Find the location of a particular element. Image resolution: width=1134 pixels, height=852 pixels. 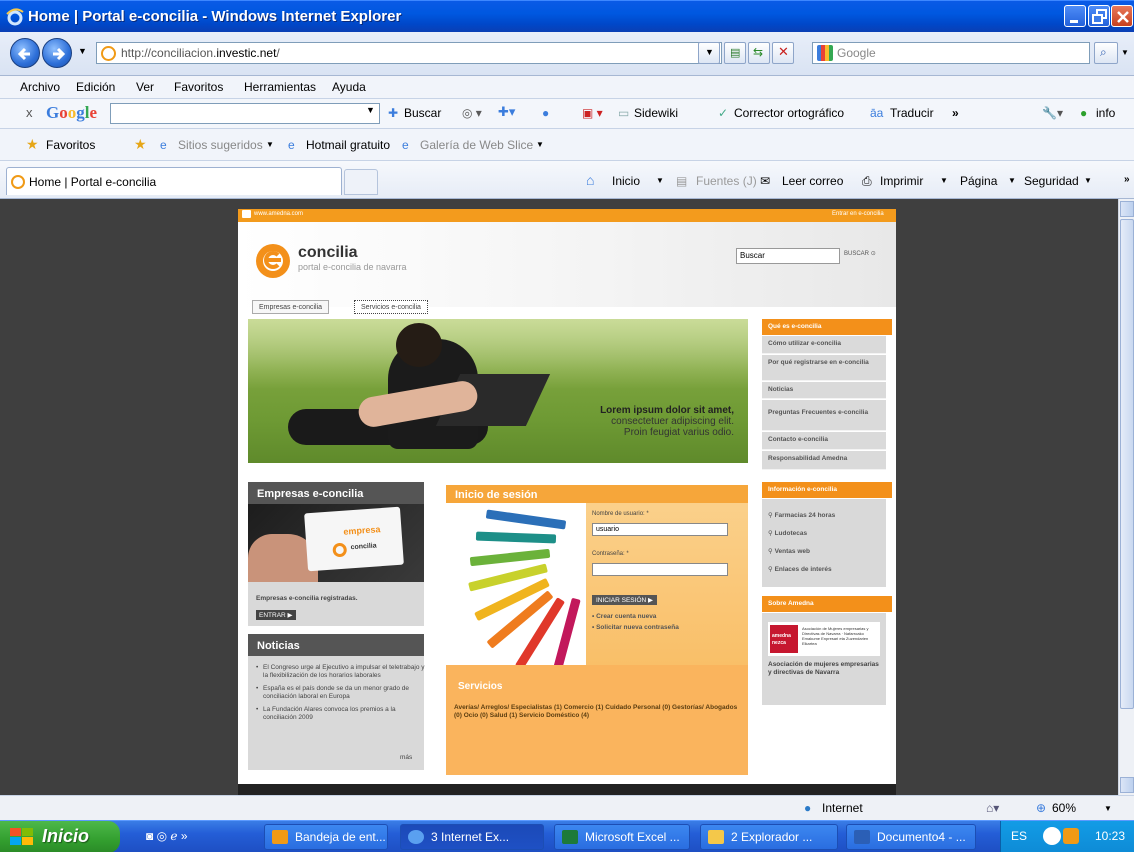

start-button: Inicio is located at coordinates (60, 836).